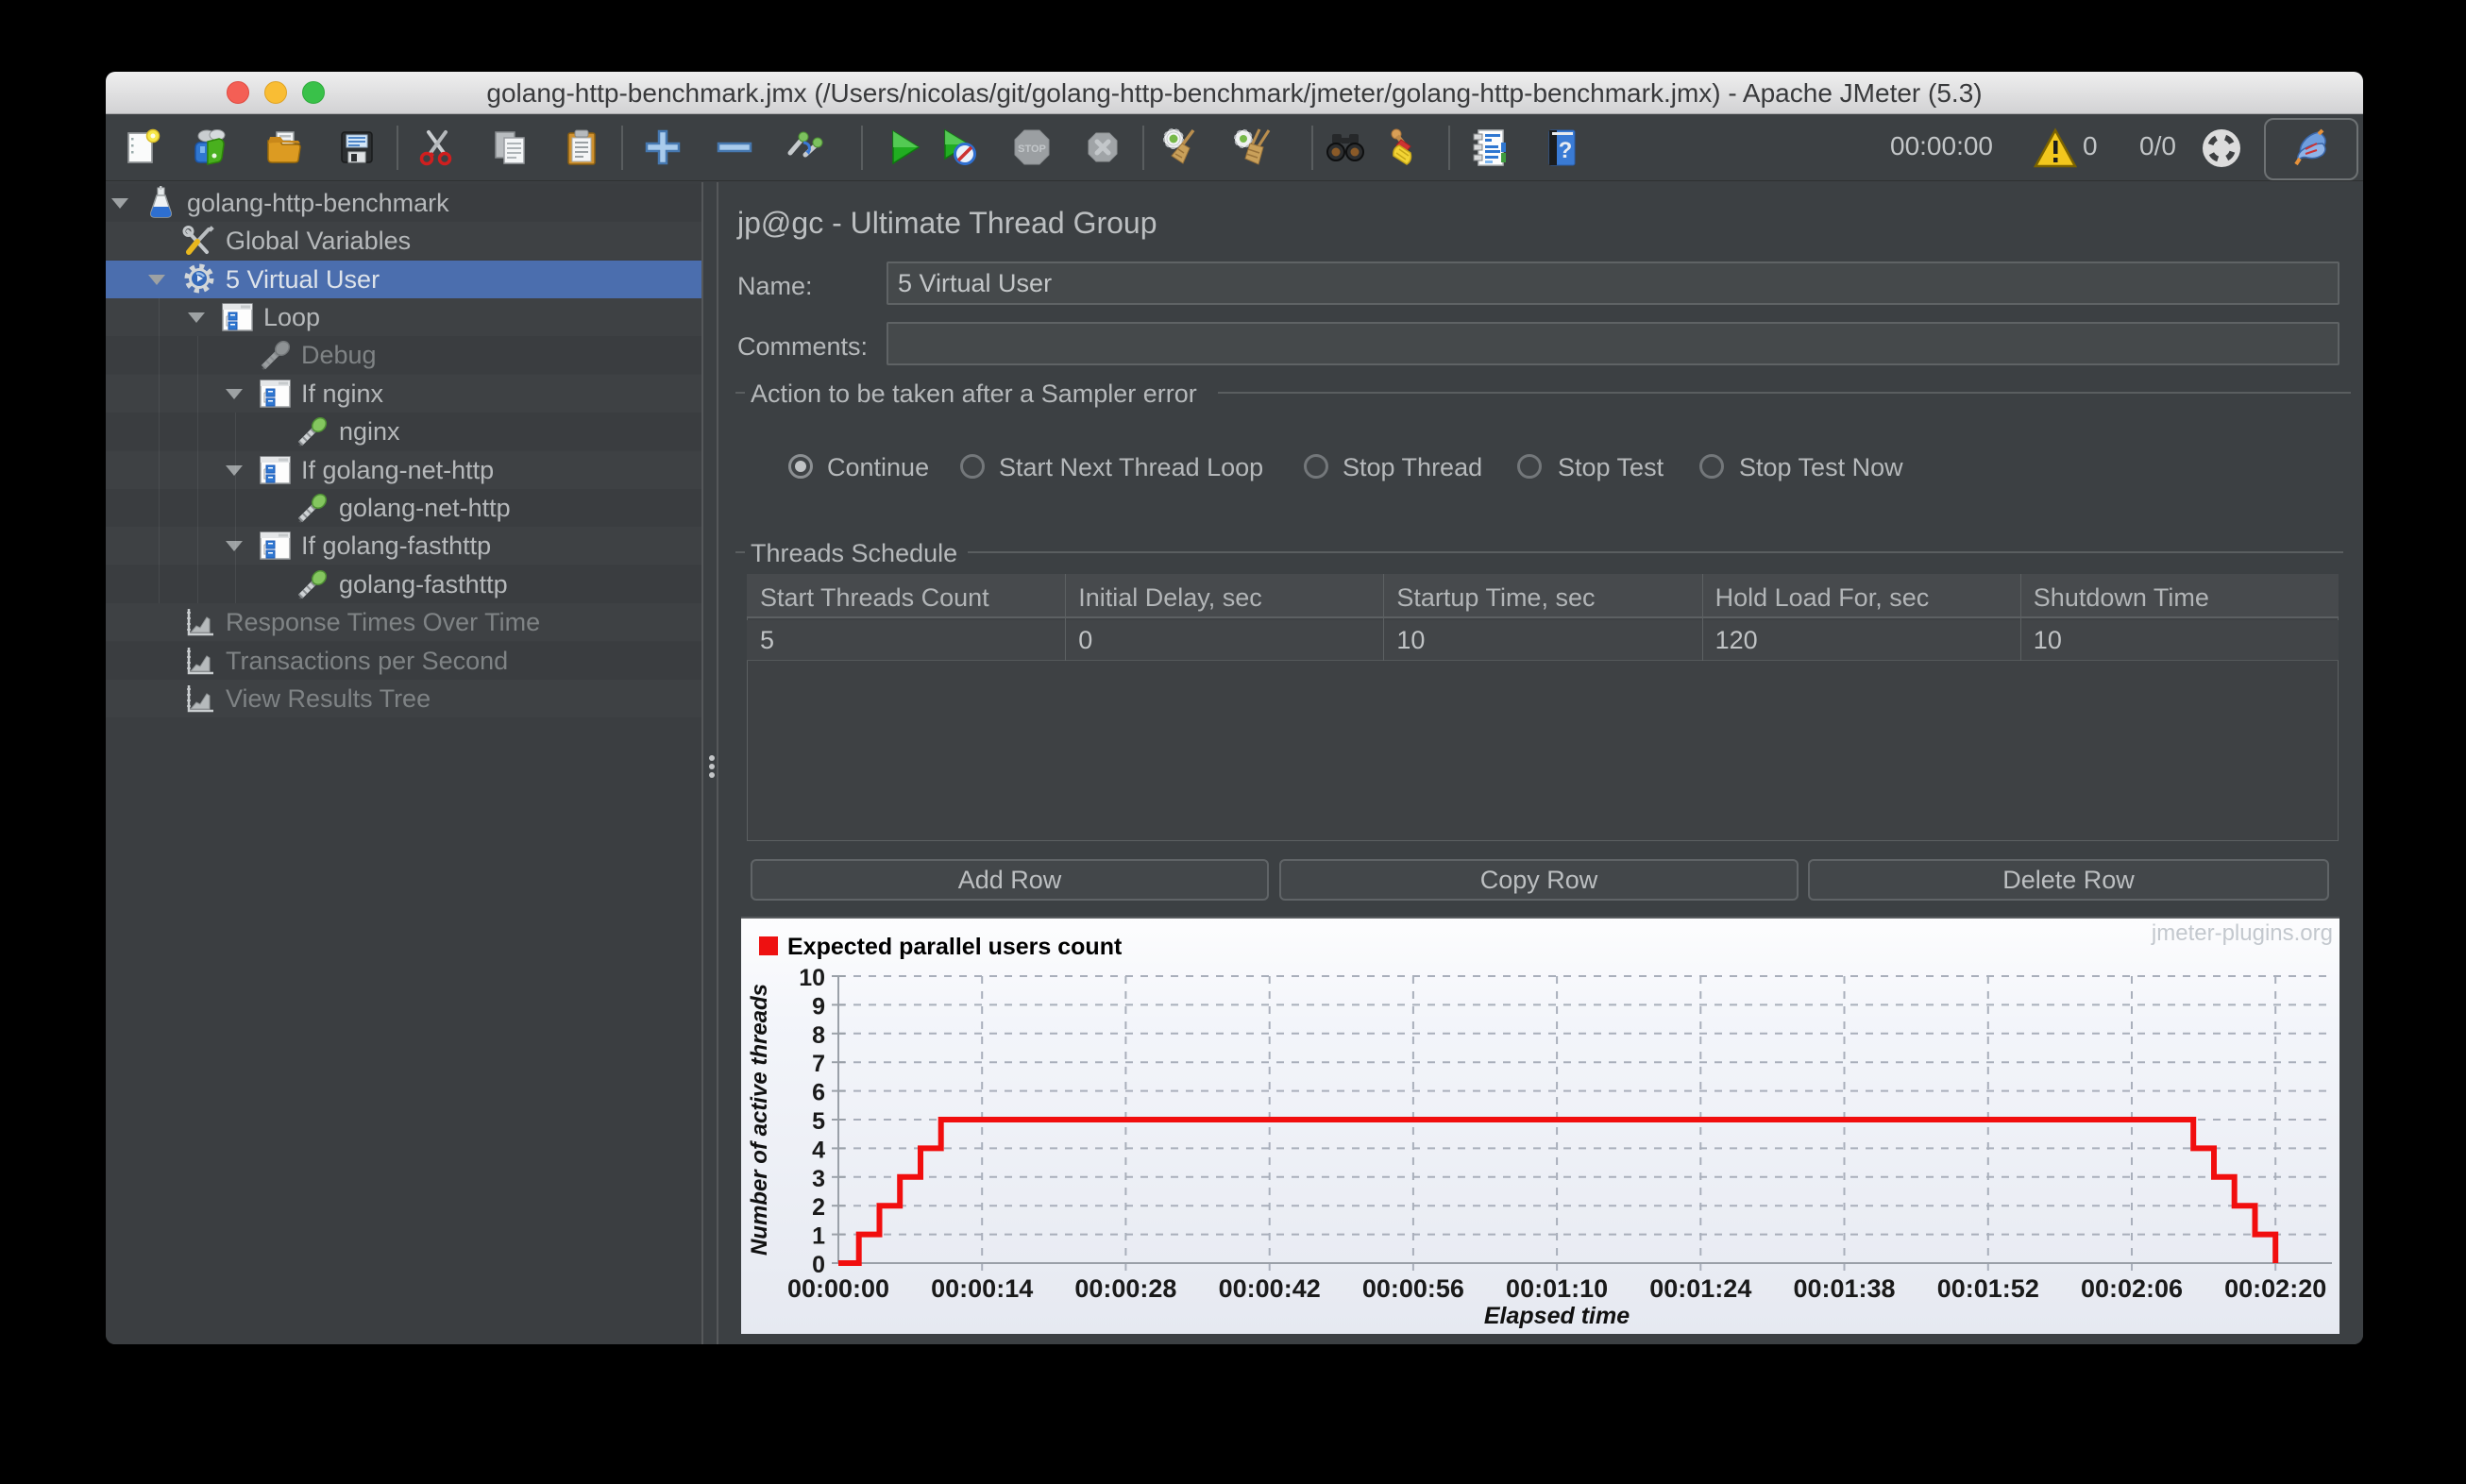  I want to click on svg-text: 00:00:28, so click(1125, 1288).